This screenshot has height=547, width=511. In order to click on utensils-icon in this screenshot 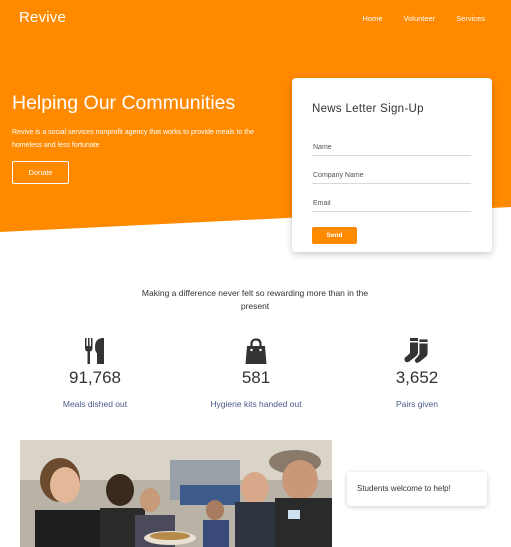, I will do `click(95, 351)`.